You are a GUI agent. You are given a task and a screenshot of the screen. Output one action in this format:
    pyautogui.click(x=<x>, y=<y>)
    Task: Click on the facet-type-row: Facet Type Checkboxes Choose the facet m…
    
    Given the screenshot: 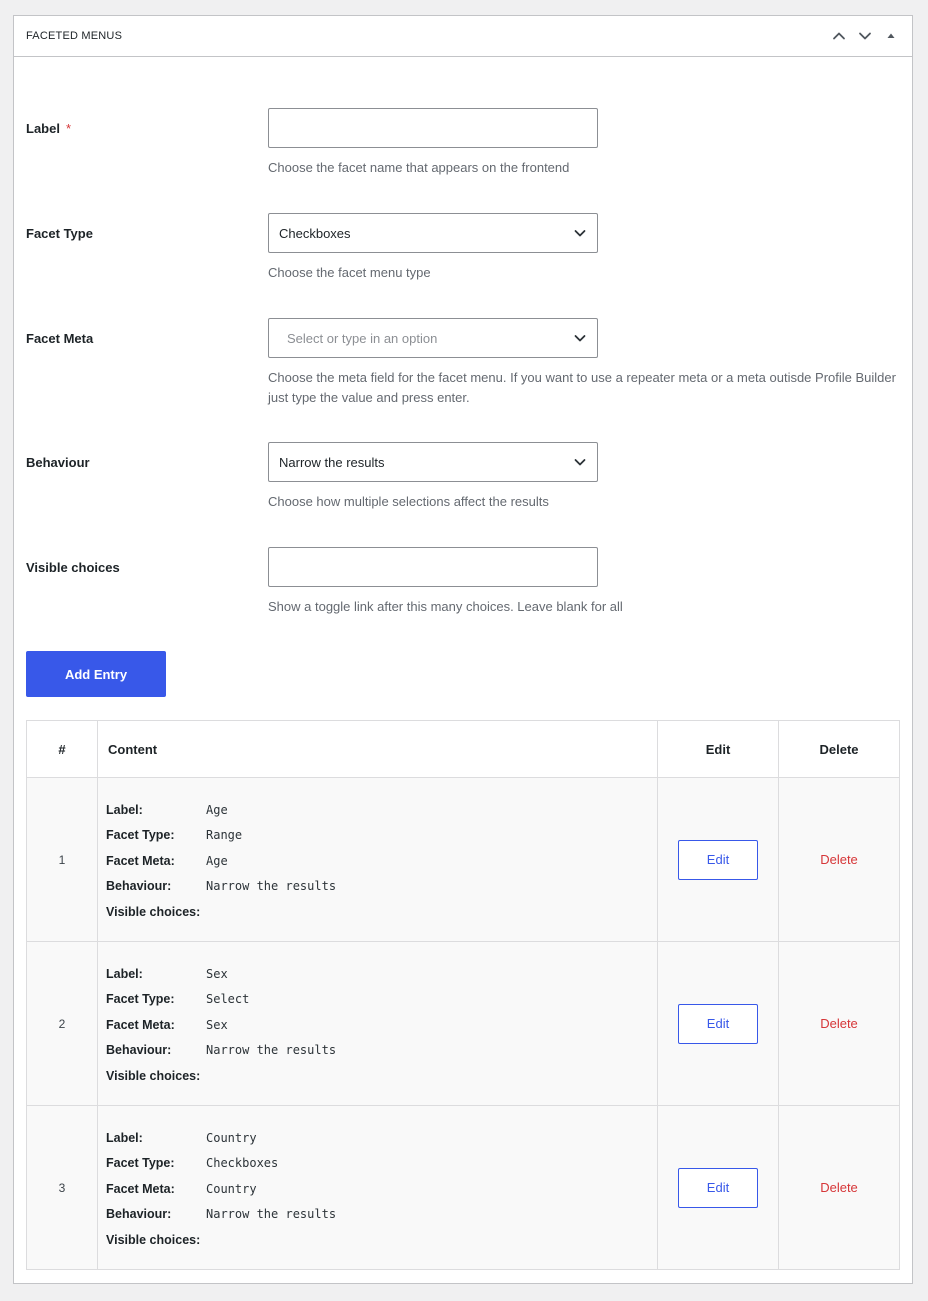 What is the action you would take?
    pyautogui.click(x=464, y=253)
    